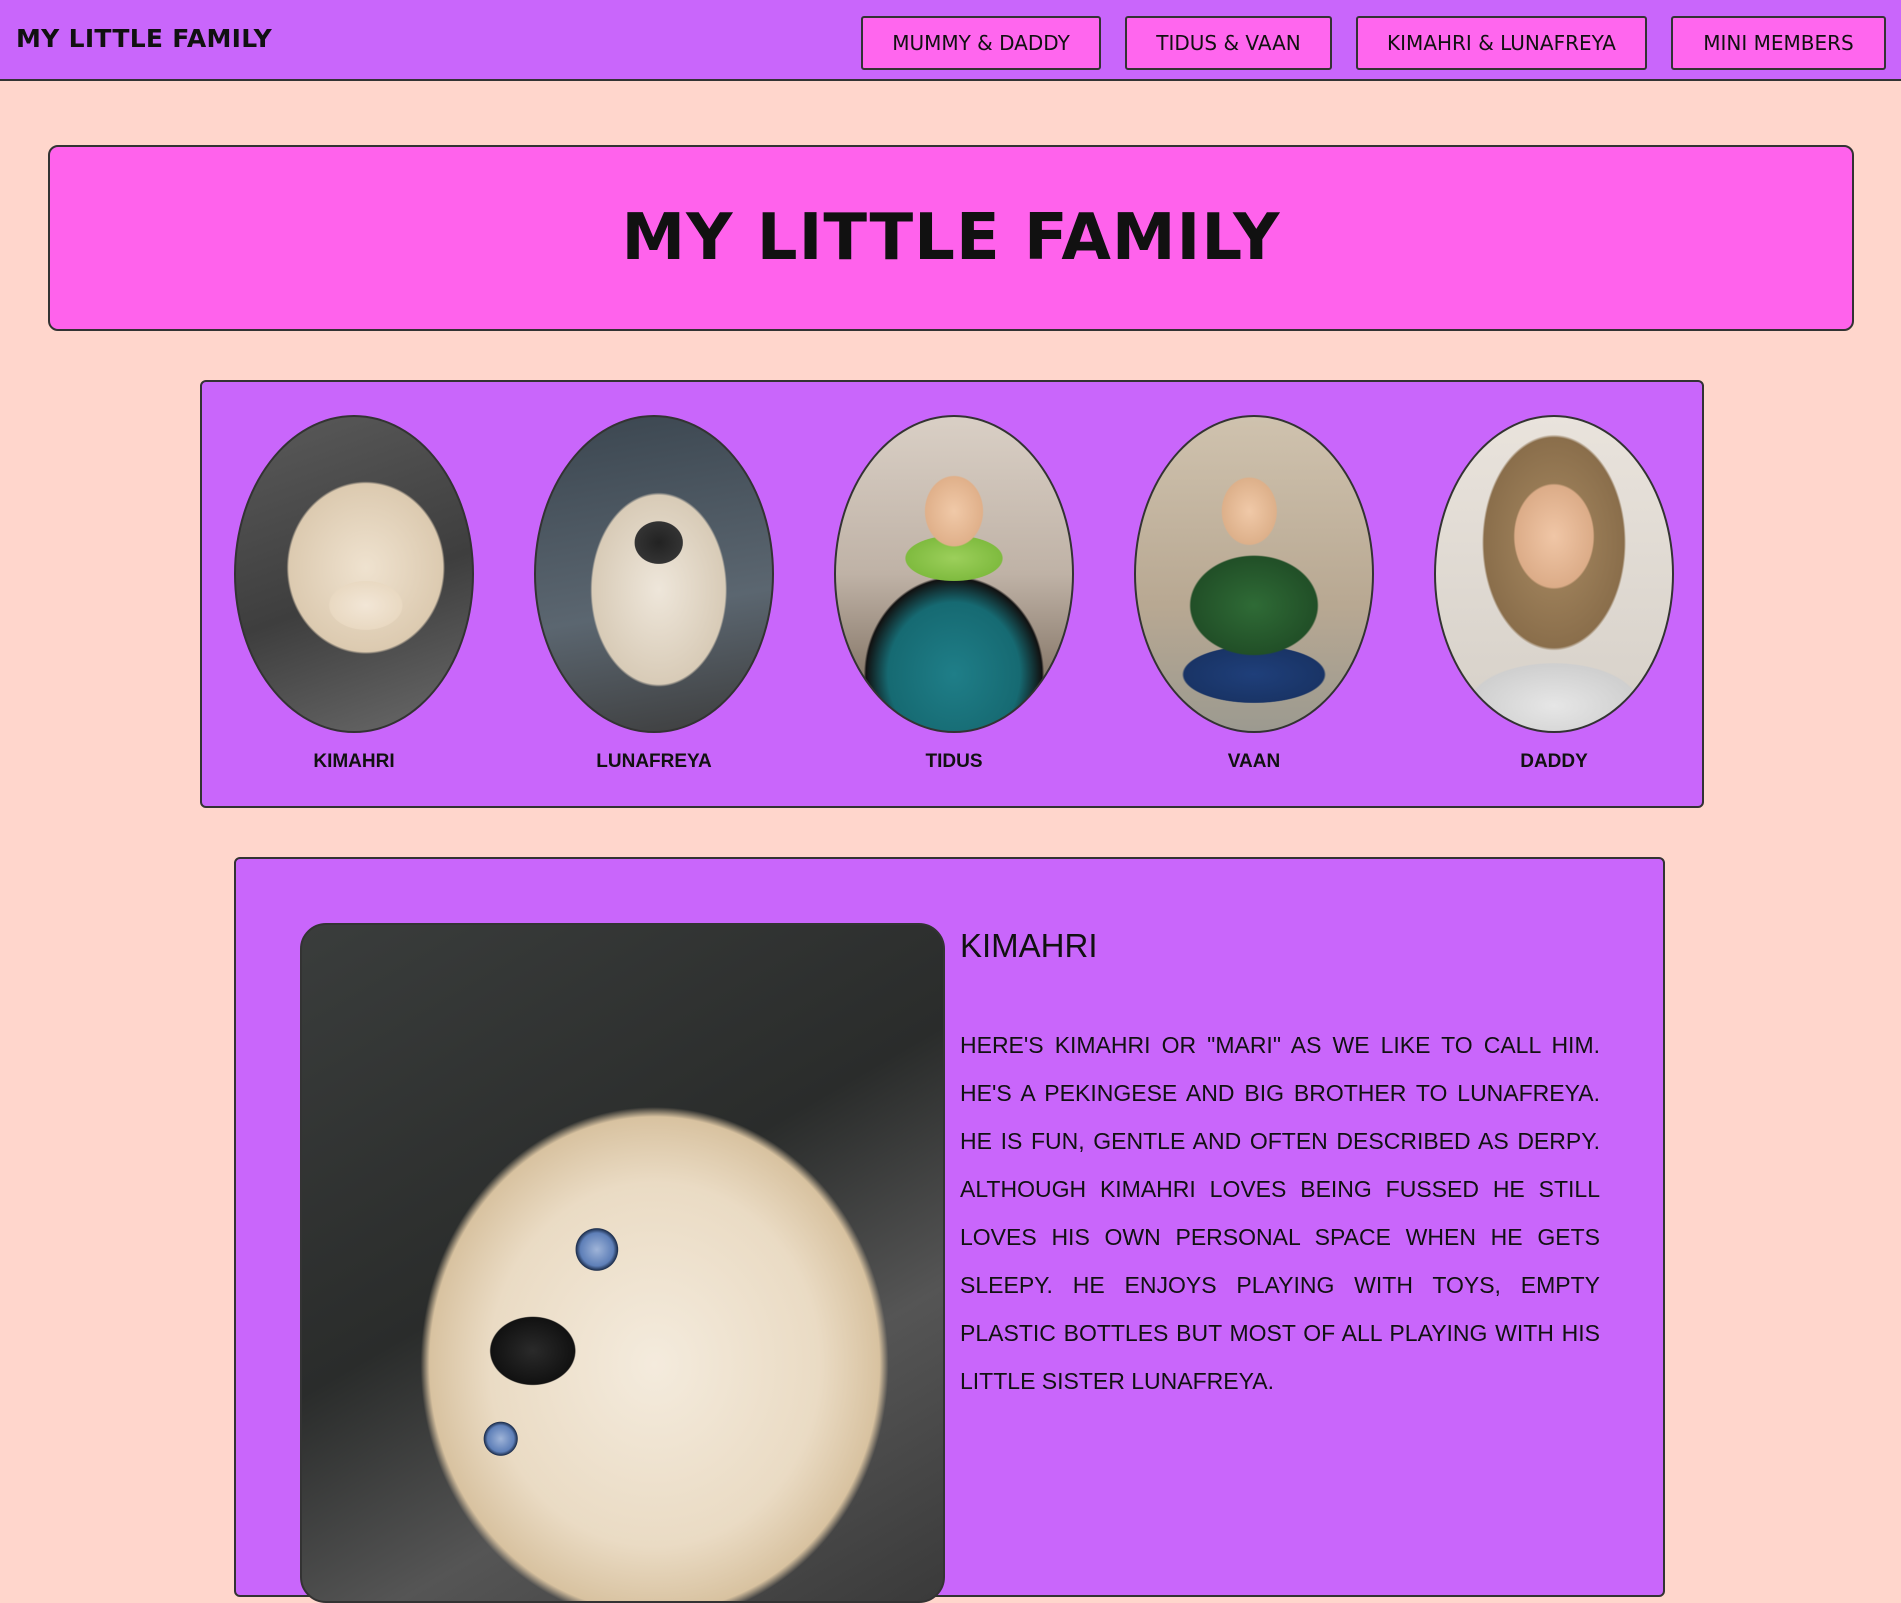  What do you see at coordinates (654, 761) in the screenshot?
I see `member-name: LUNAFREYA` at bounding box center [654, 761].